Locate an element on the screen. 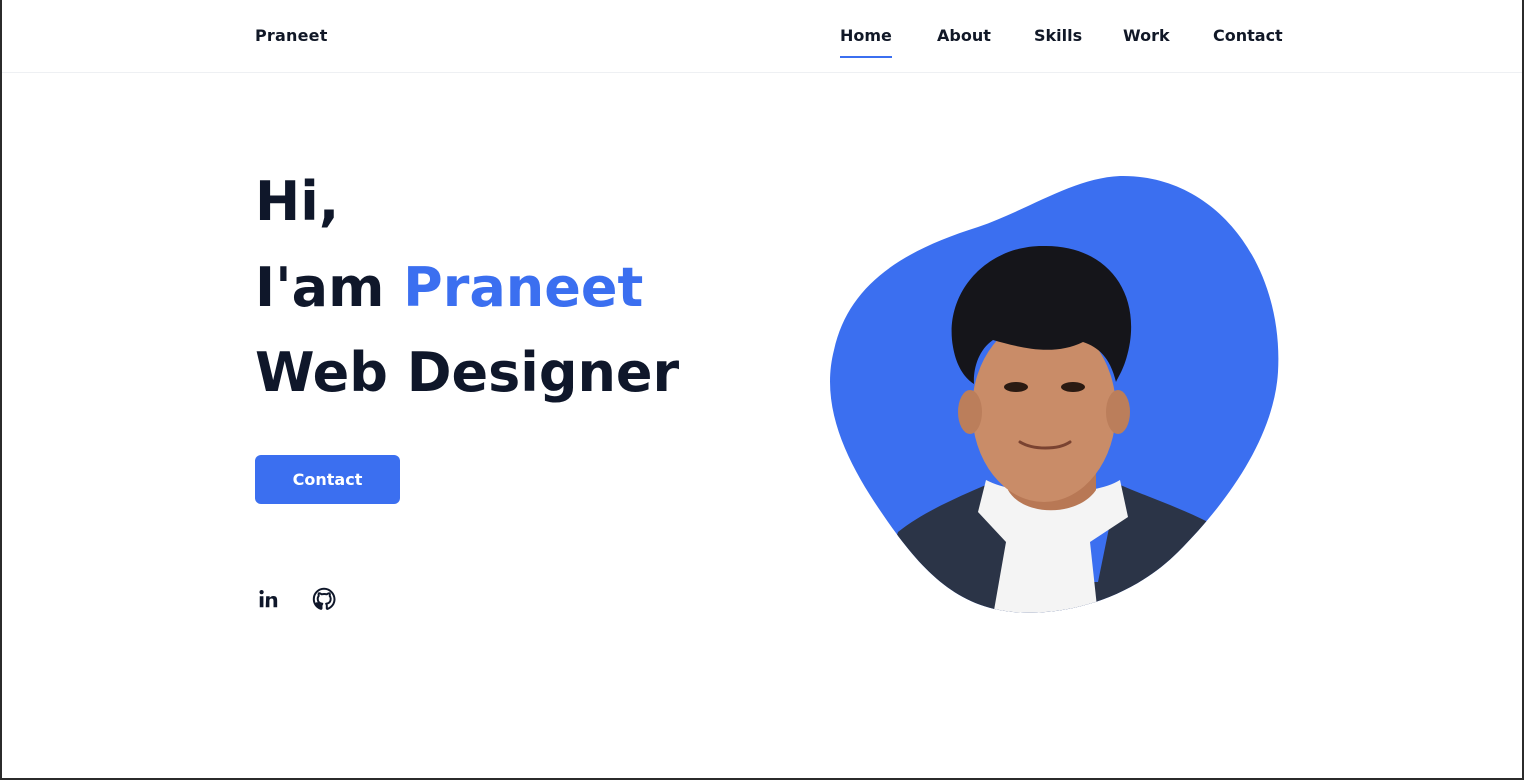 The image size is (1524, 780). hero-role: Web Designer is located at coordinates (467, 372).